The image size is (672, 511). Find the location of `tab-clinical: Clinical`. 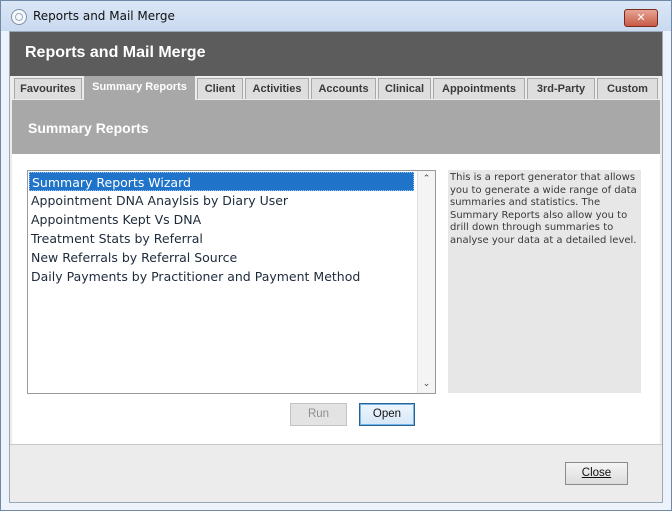

tab-clinical: Clinical is located at coordinates (404, 88).